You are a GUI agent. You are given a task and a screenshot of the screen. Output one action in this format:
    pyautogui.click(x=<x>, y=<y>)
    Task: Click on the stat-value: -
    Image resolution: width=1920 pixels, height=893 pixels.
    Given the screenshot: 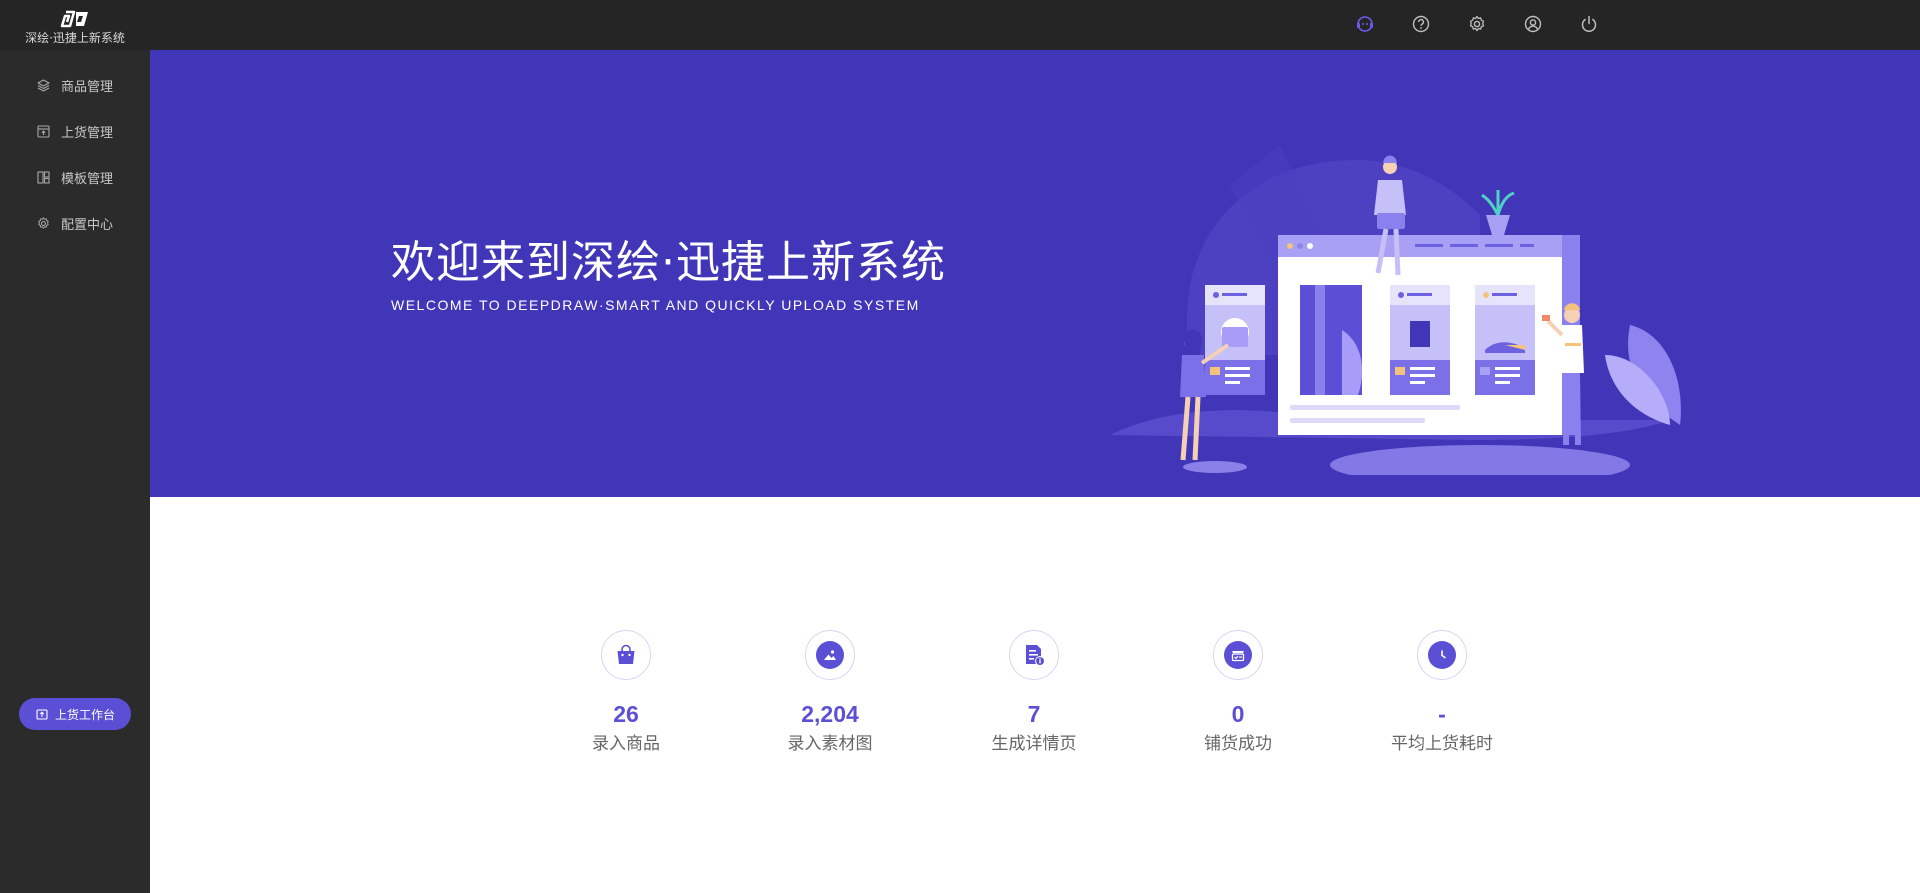 What is the action you would take?
    pyautogui.click(x=1442, y=714)
    